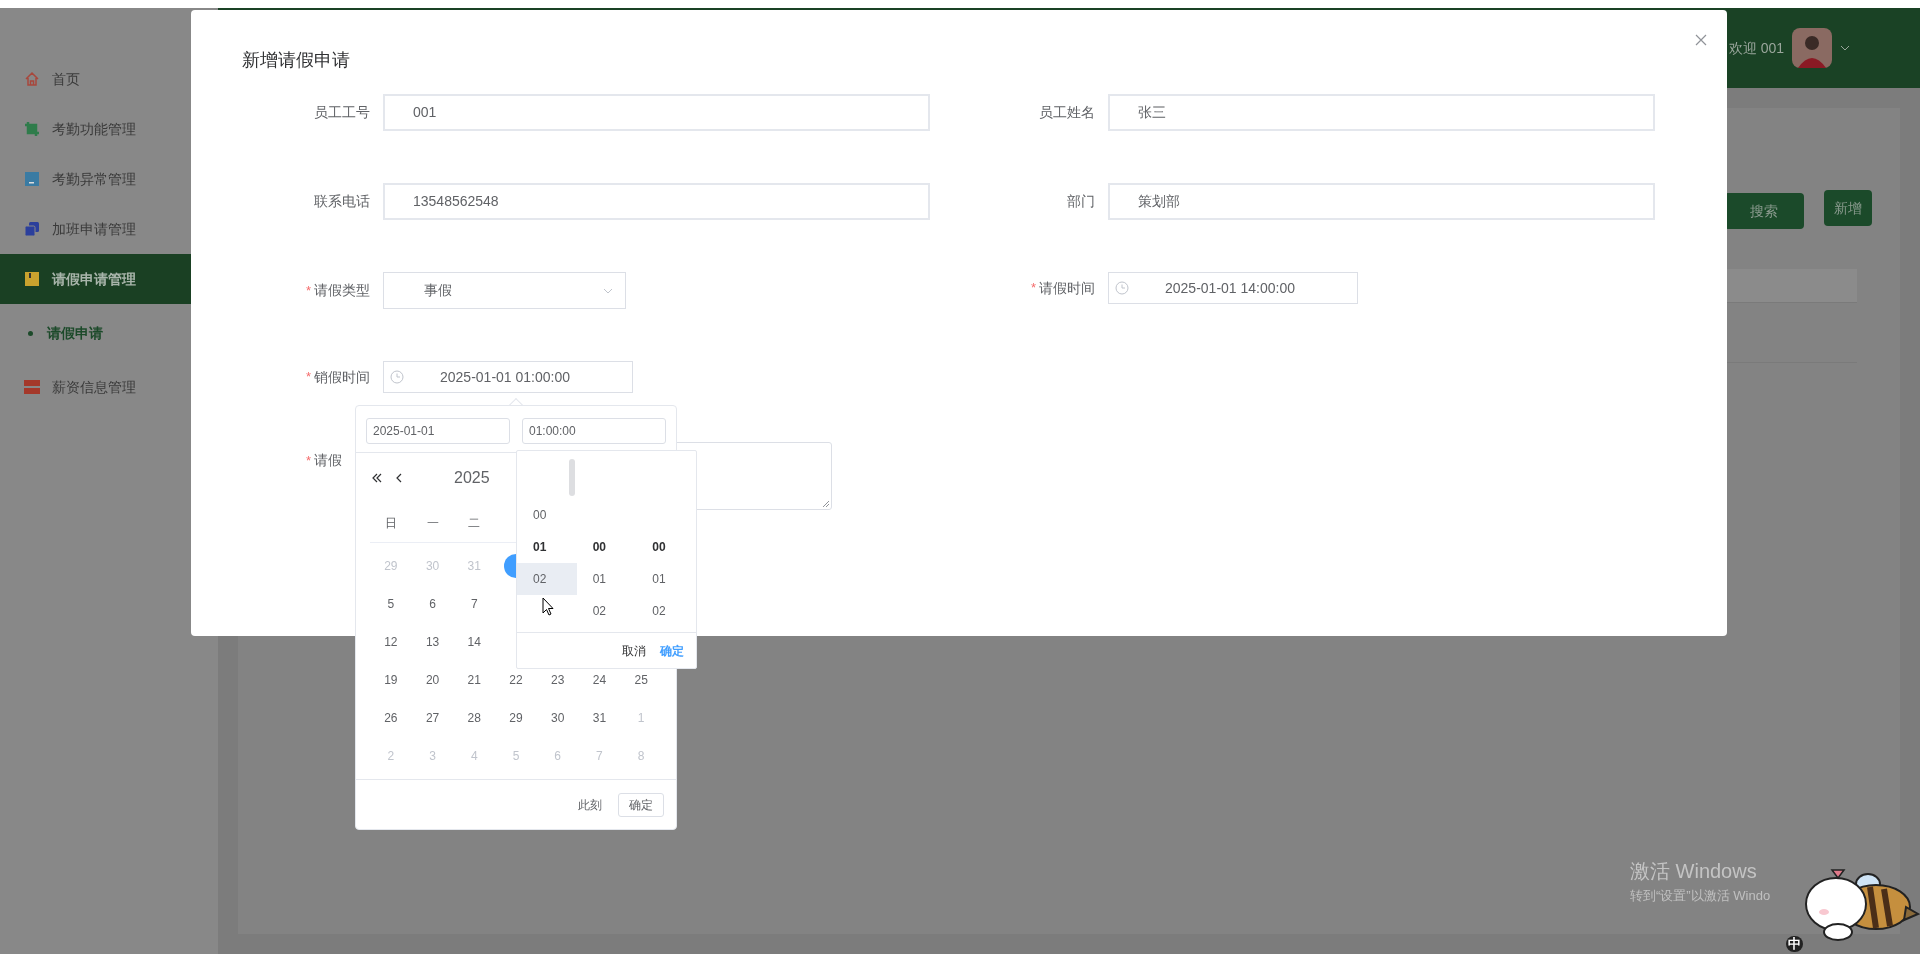 The height and width of the screenshot is (954, 1920). What do you see at coordinates (377, 478) in the screenshot?
I see `double-chevron-left-icon` at bounding box center [377, 478].